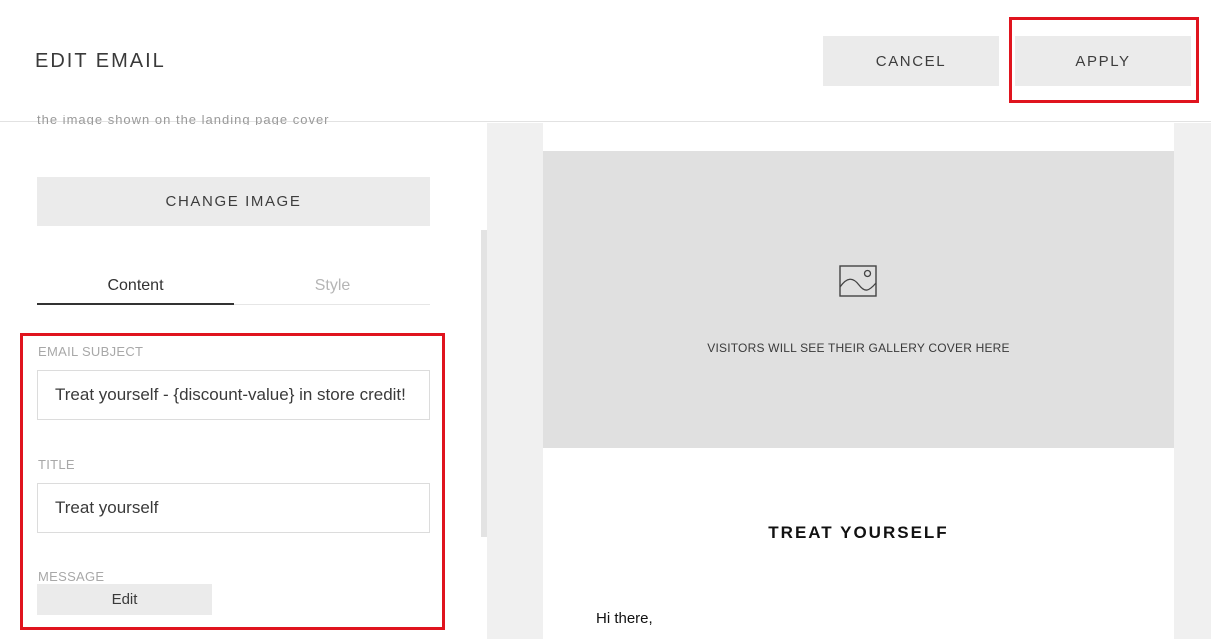 The width and height of the screenshot is (1211, 639). I want to click on image-icon, so click(858, 281).